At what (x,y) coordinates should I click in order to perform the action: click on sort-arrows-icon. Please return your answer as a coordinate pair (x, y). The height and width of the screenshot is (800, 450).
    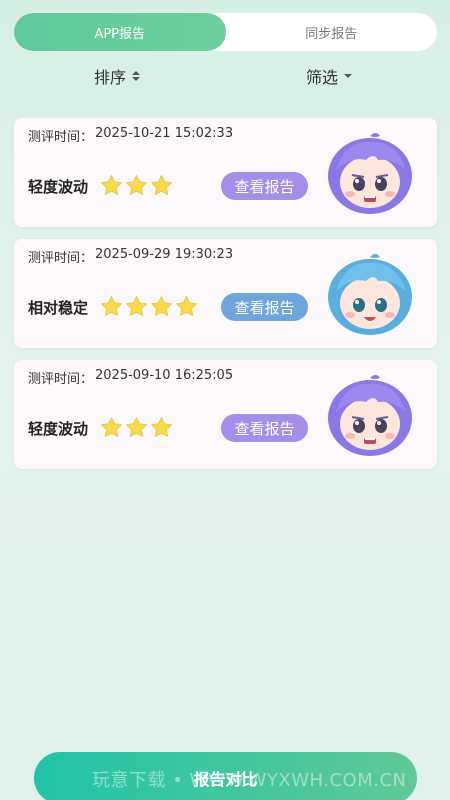
    Looking at the image, I should click on (136, 76).